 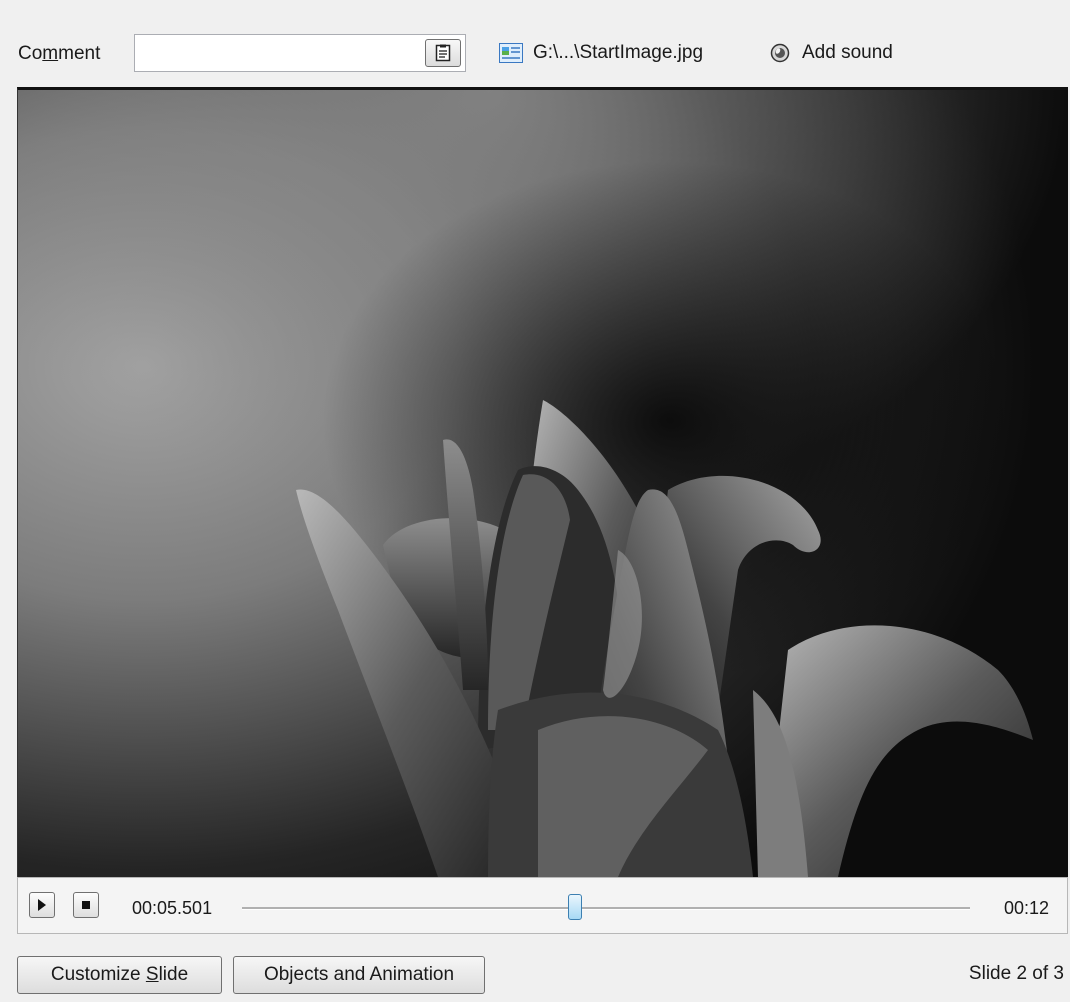 What do you see at coordinates (780, 53) in the screenshot?
I see `sound-icon` at bounding box center [780, 53].